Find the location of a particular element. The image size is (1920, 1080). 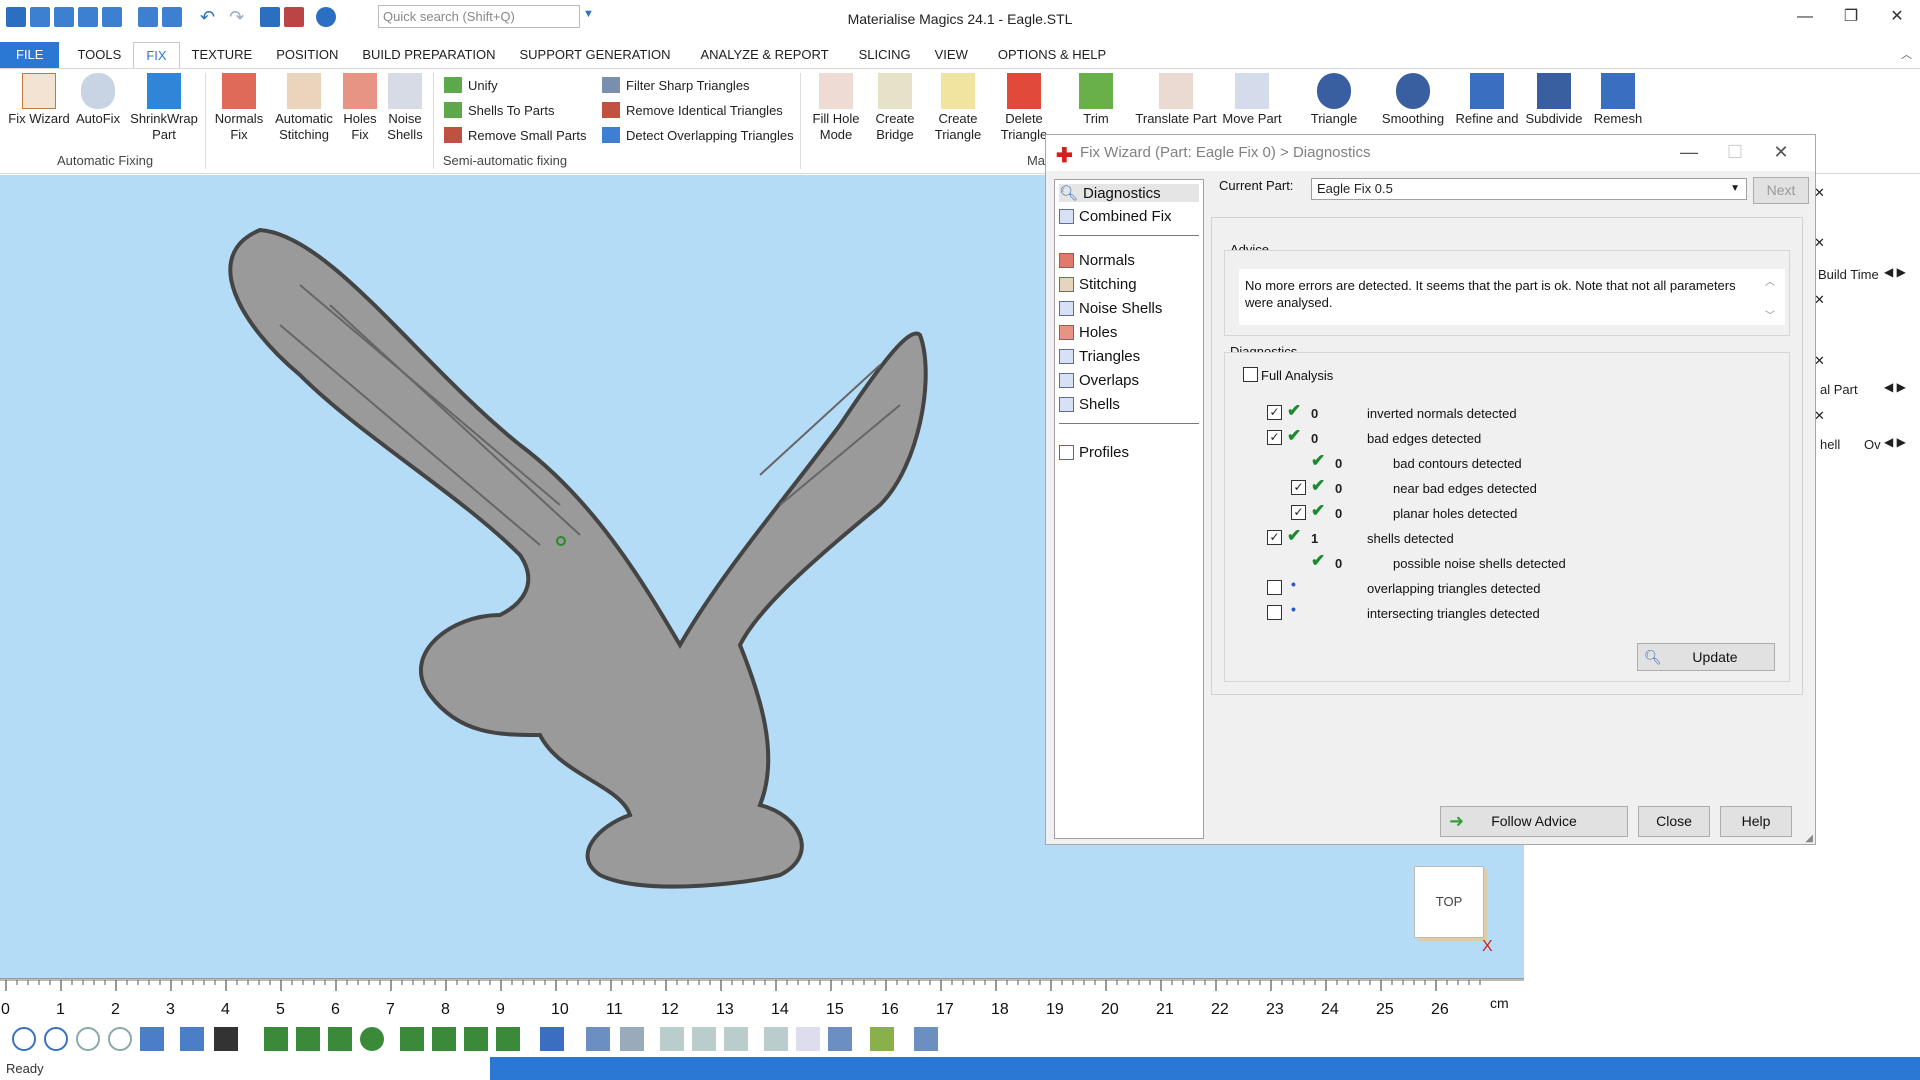

smoothing-button: Smoothing is located at coordinates (1413, 100).